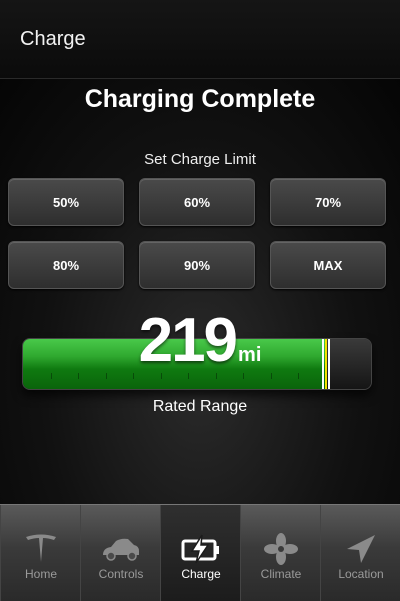  Describe the element at coordinates (361, 549) in the screenshot. I see `location-arrow-icon` at that location.